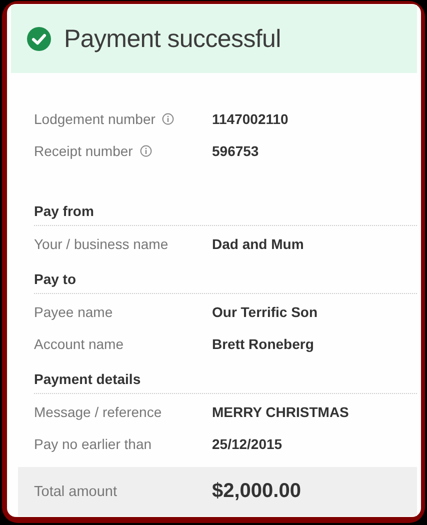 This screenshot has height=525, width=427. I want to click on banner-title: Payment successful, so click(172, 39).